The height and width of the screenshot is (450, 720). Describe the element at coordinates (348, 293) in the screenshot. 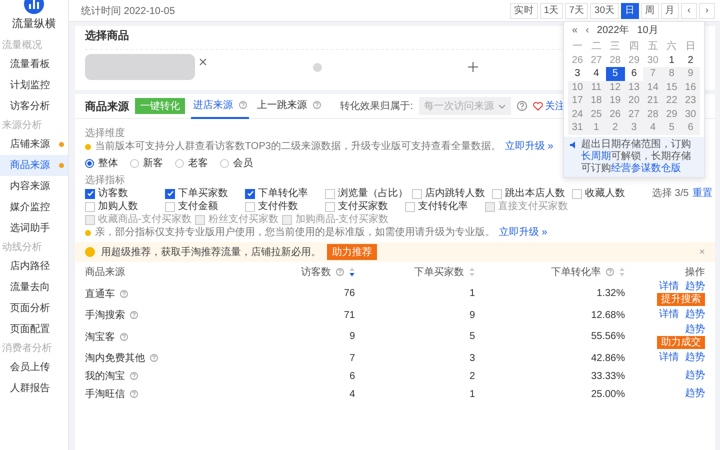

I see `table-cell-text: 76` at that location.